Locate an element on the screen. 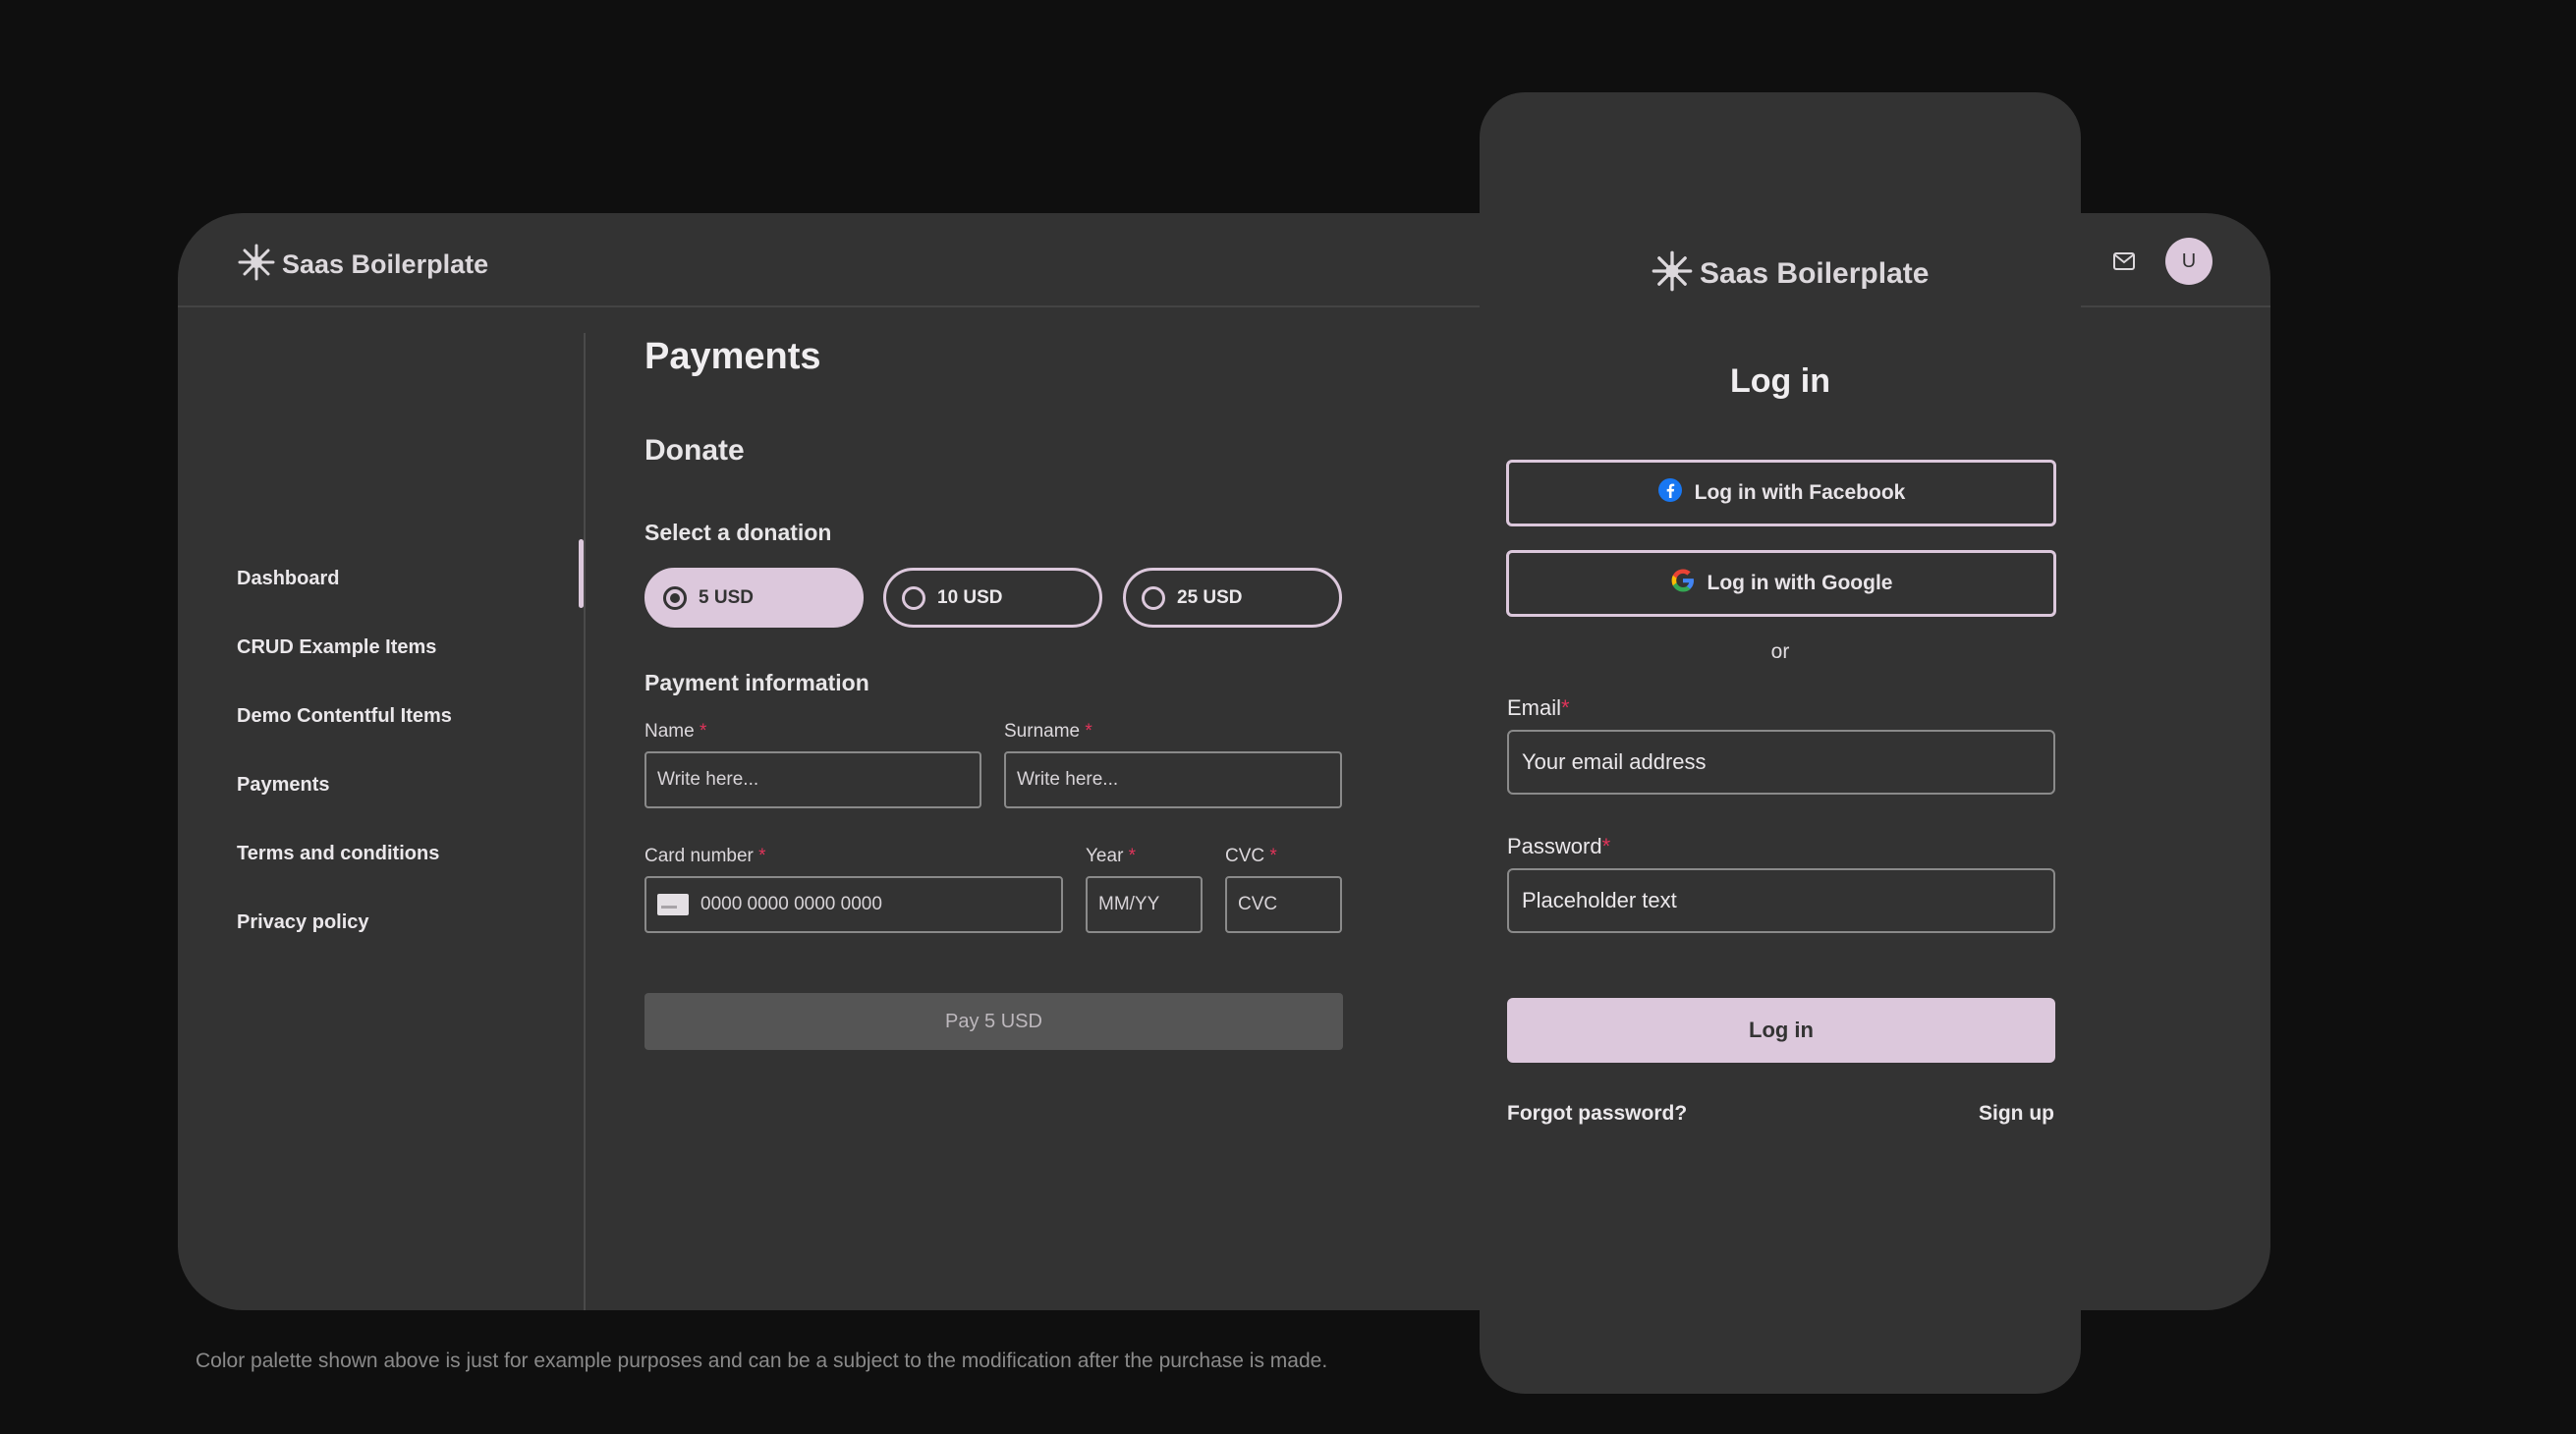 Image resolution: width=2576 pixels, height=1434 pixels. name-label: Name * is located at coordinates (675, 732).